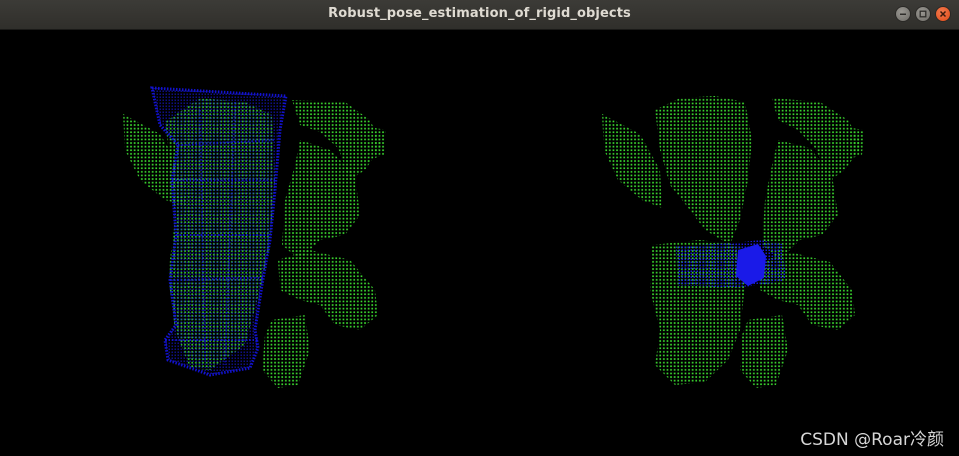  I want to click on window-controls, so click(923, 14).